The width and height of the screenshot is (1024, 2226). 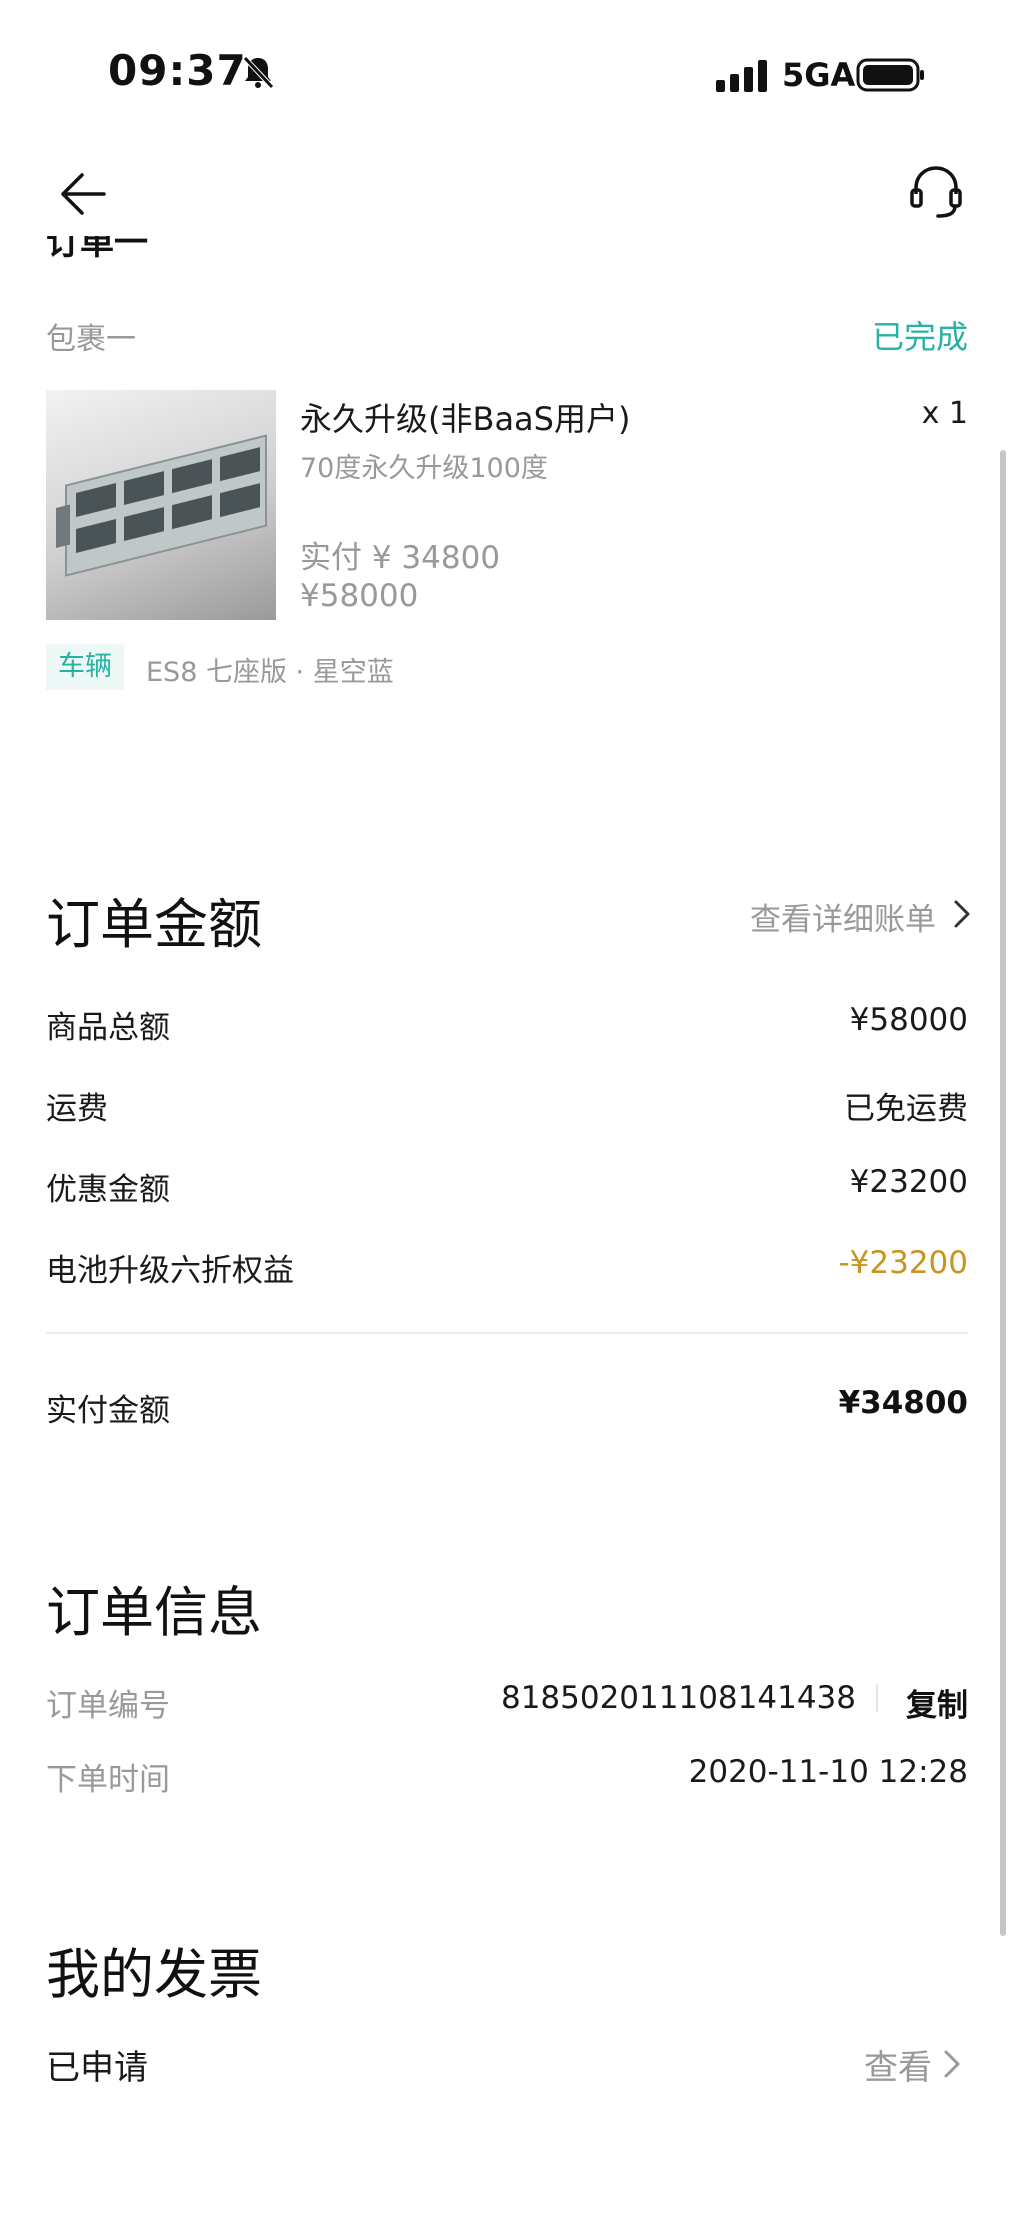 What do you see at coordinates (908, 1020) in the screenshot?
I see `subtotal-value: ¥58000` at bounding box center [908, 1020].